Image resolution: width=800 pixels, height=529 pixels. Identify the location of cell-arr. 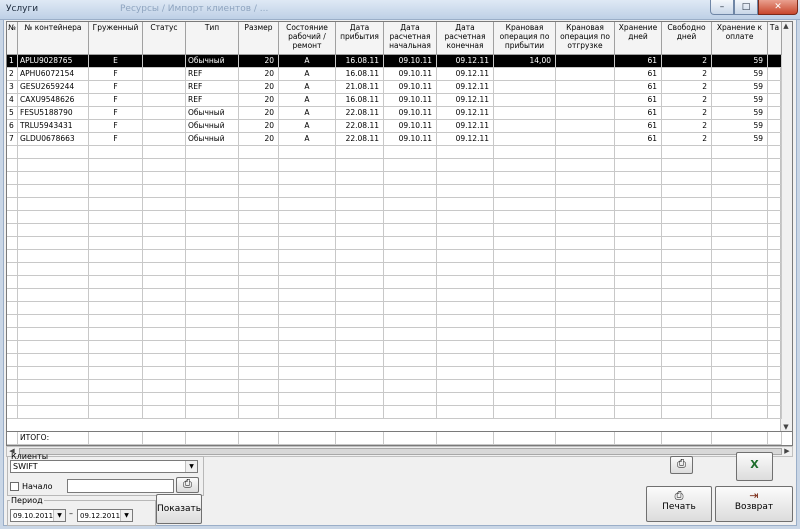
(360, 360).